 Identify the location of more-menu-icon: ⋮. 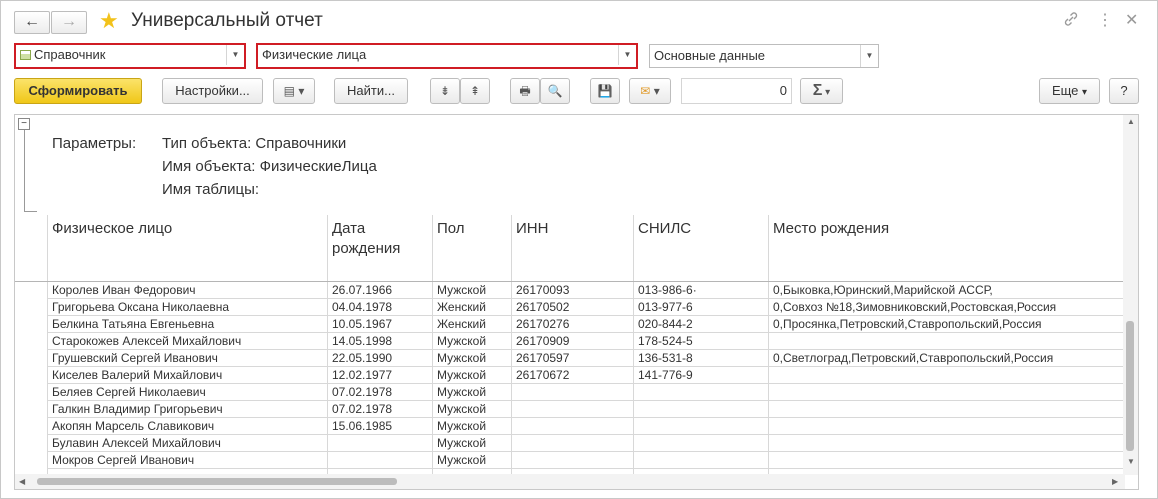
(1105, 21).